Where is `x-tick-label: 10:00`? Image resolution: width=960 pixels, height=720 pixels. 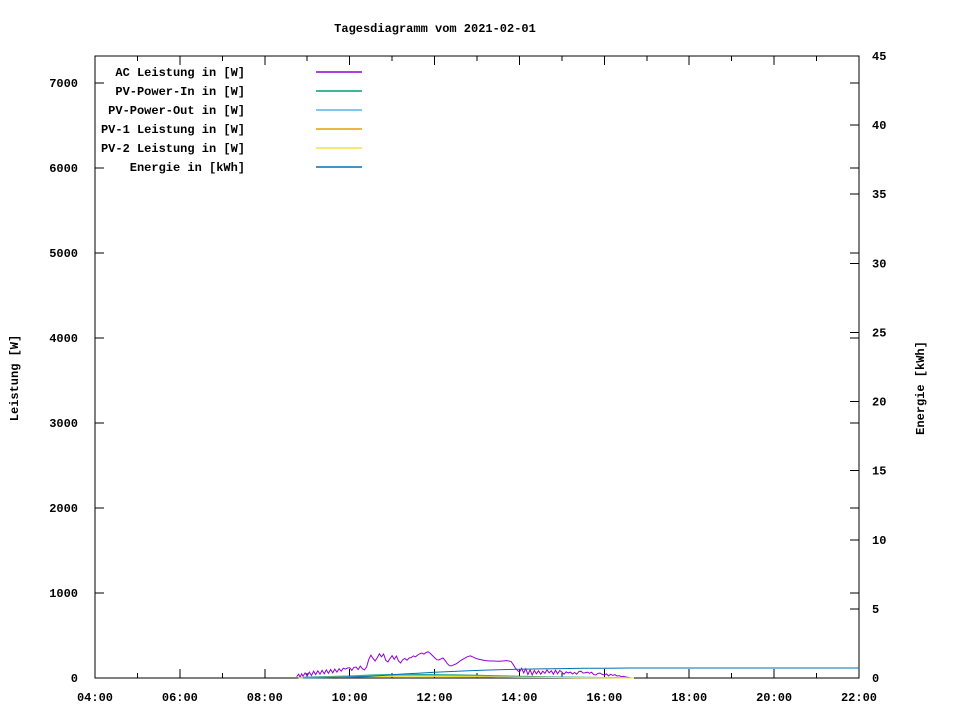 x-tick-label: 10:00 is located at coordinates (350, 698).